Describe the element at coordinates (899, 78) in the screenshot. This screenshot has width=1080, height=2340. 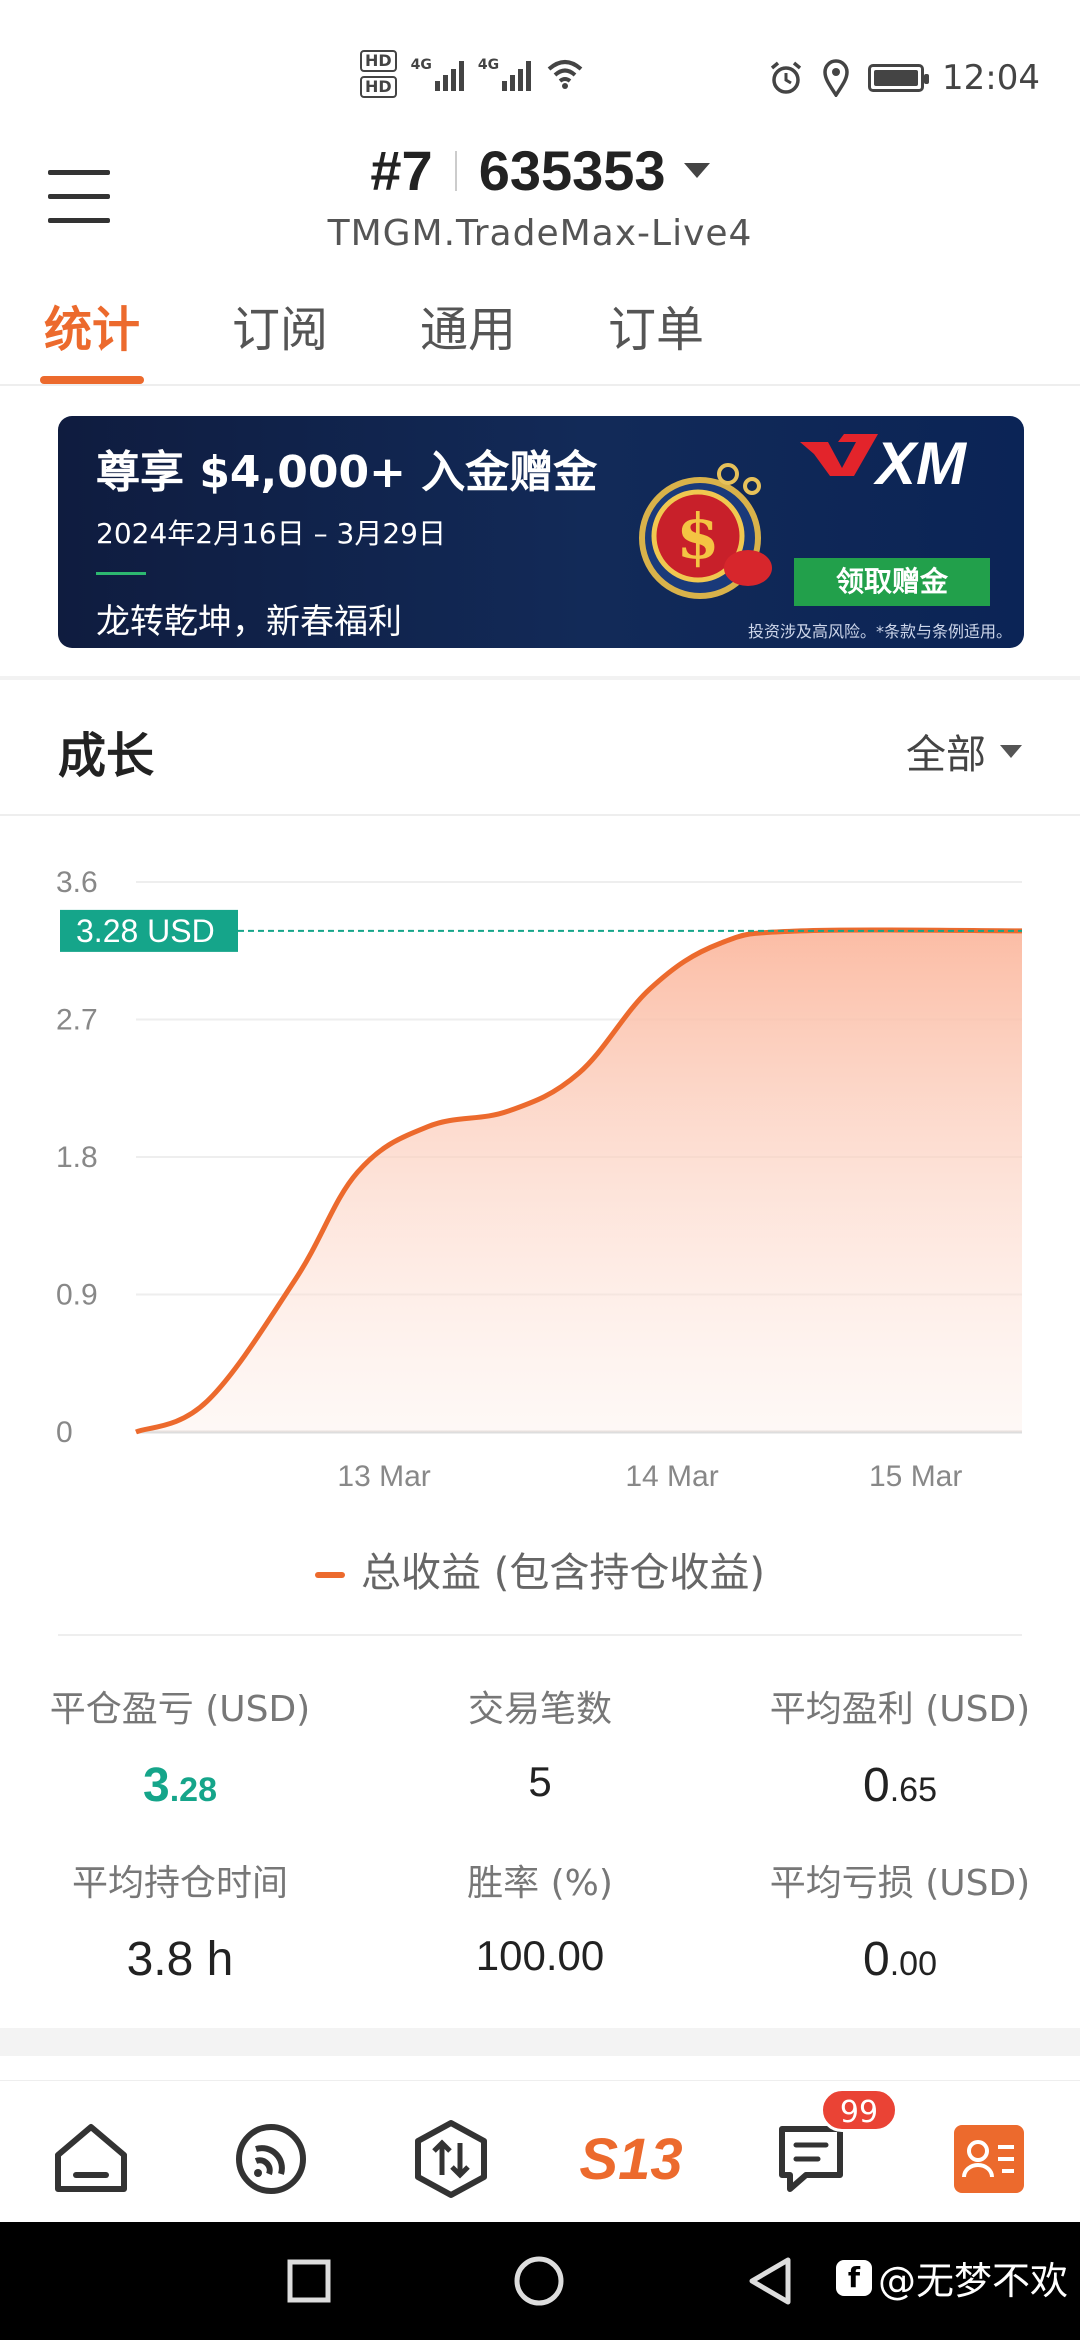
I see `battery-icon` at that location.